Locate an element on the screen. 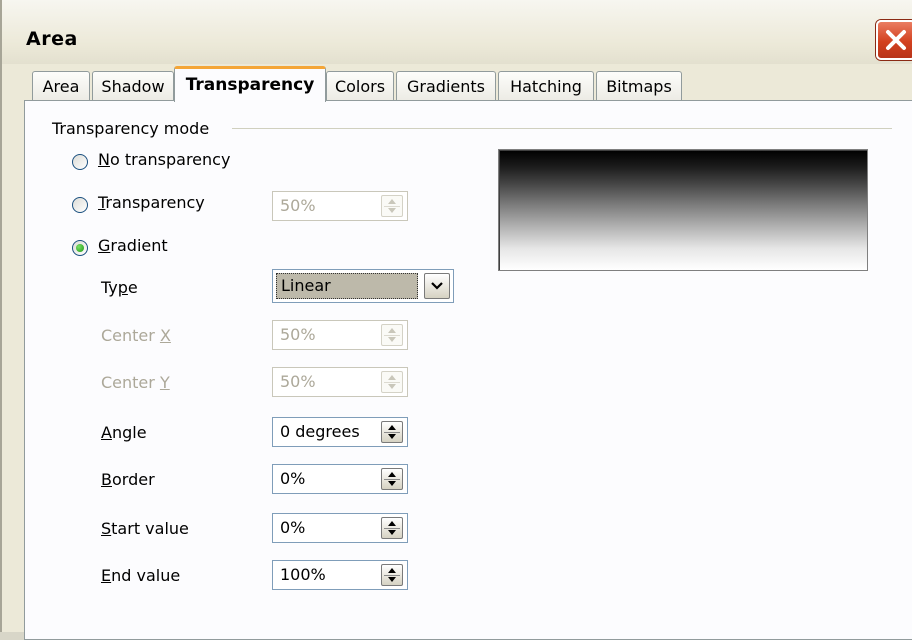 The image size is (912, 640). radio-label: Transparency is located at coordinates (151, 202).